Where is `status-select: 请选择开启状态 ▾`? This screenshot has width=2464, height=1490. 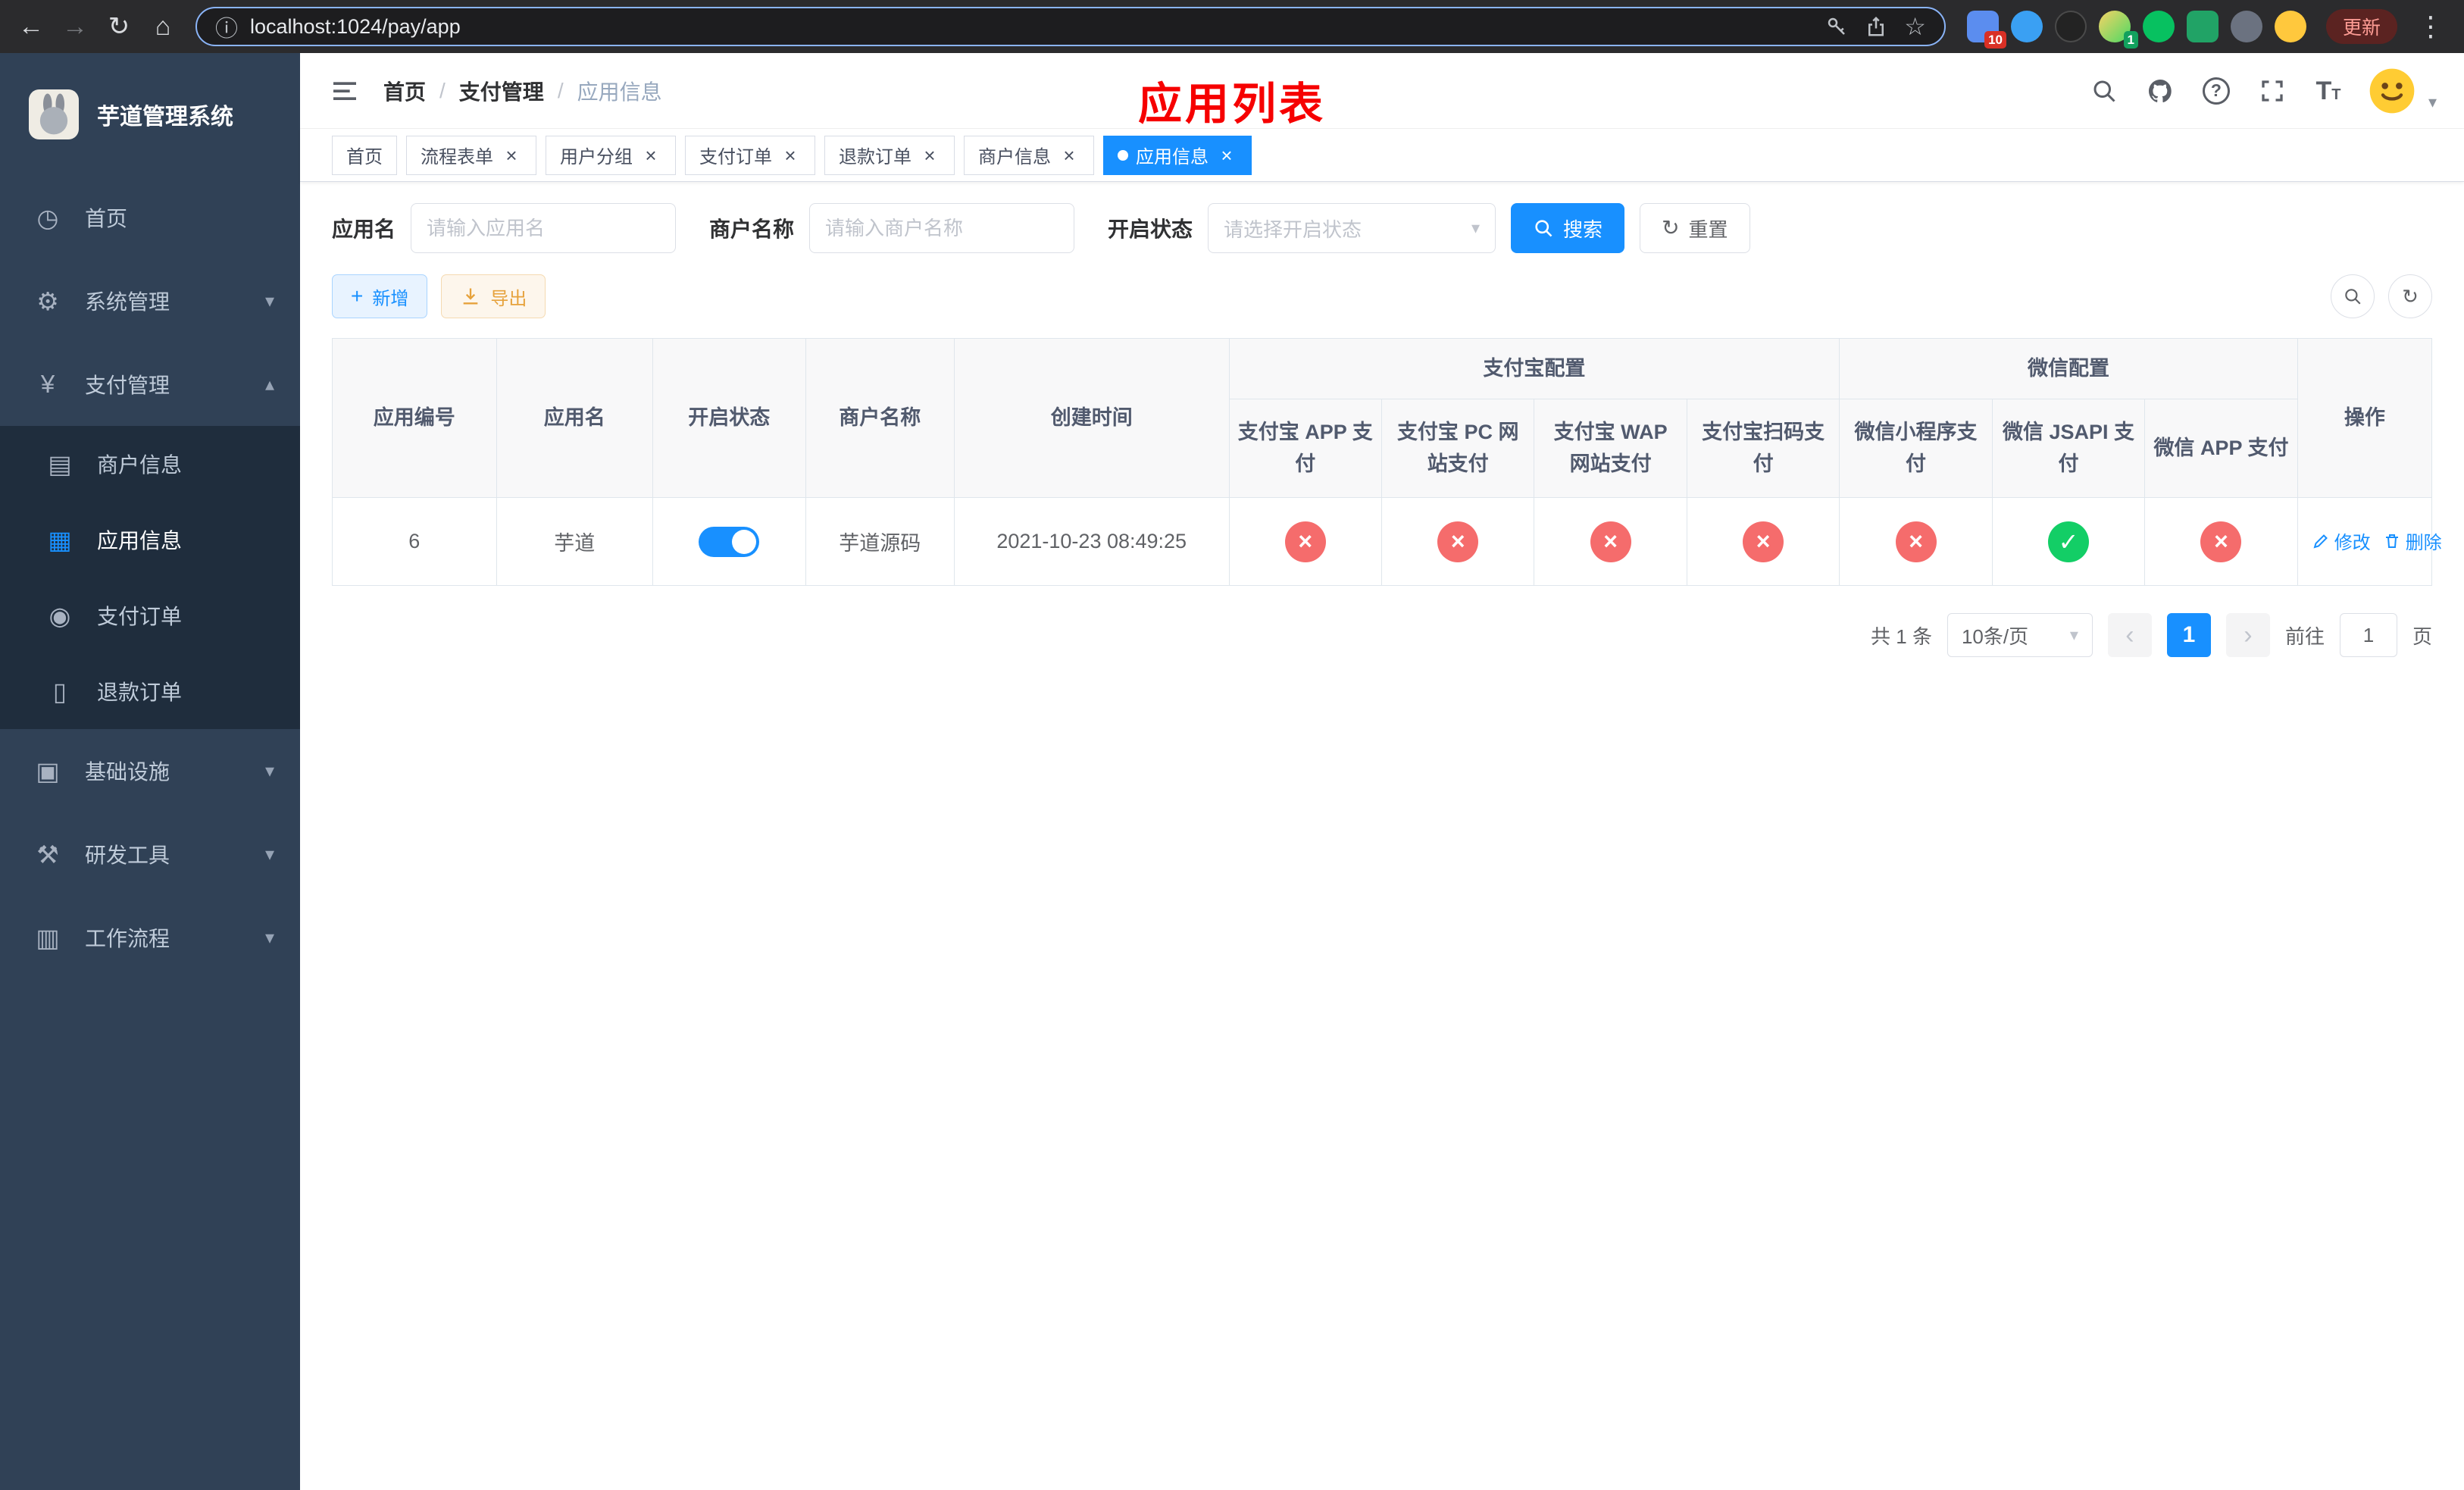 status-select: 请选择开启状态 ▾ is located at coordinates (1352, 228).